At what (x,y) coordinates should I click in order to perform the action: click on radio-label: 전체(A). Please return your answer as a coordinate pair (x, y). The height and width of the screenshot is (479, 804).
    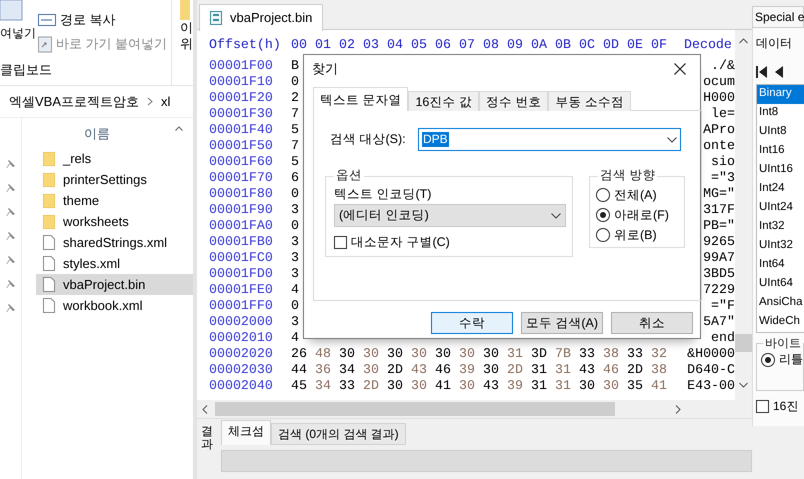
    Looking at the image, I should click on (635, 195).